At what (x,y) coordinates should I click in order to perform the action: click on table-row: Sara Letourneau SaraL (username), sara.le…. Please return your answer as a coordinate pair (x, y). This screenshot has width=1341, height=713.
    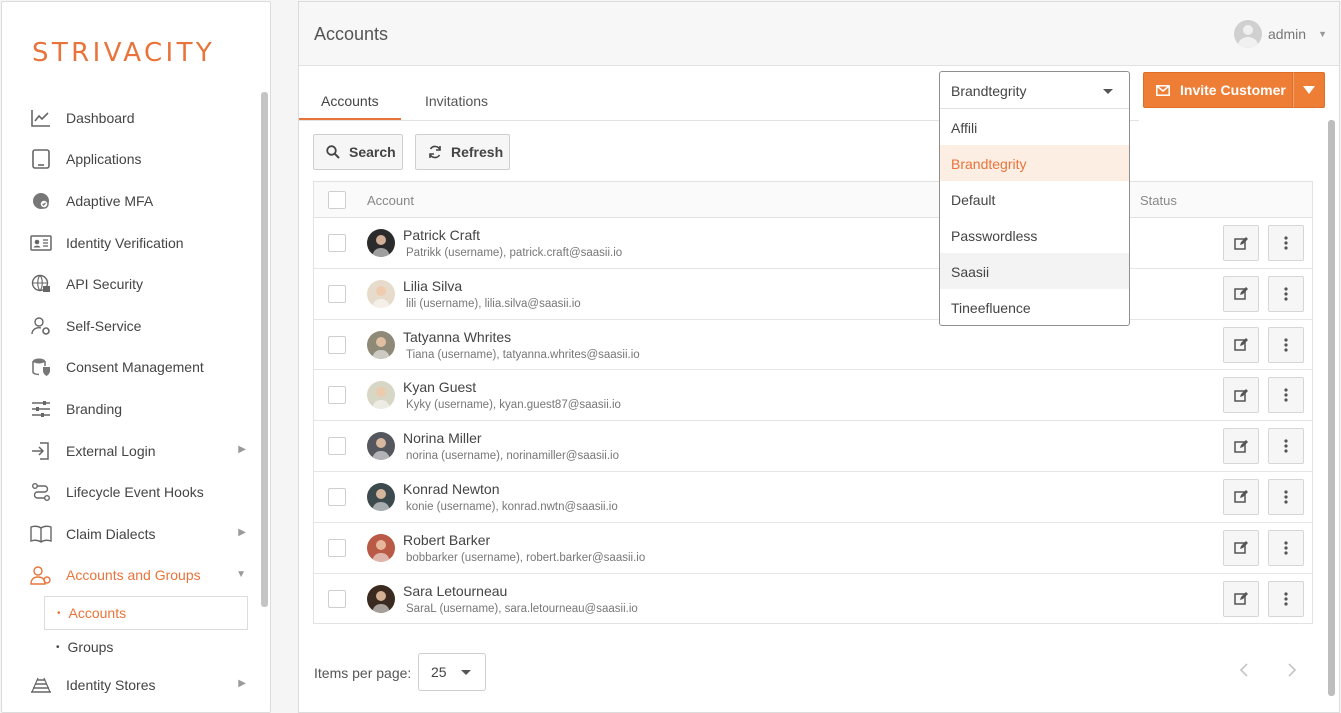
    Looking at the image, I should click on (813, 599).